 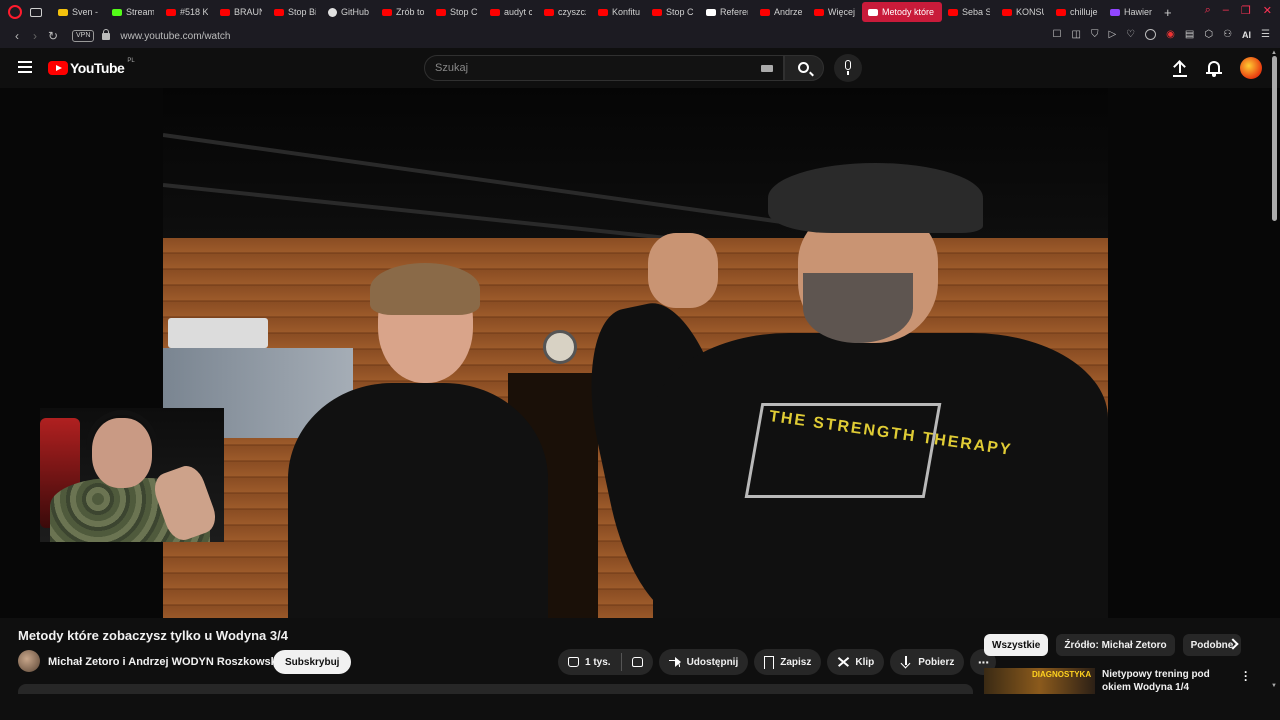 I want to click on opera-logo-icon, so click(x=15, y=12).